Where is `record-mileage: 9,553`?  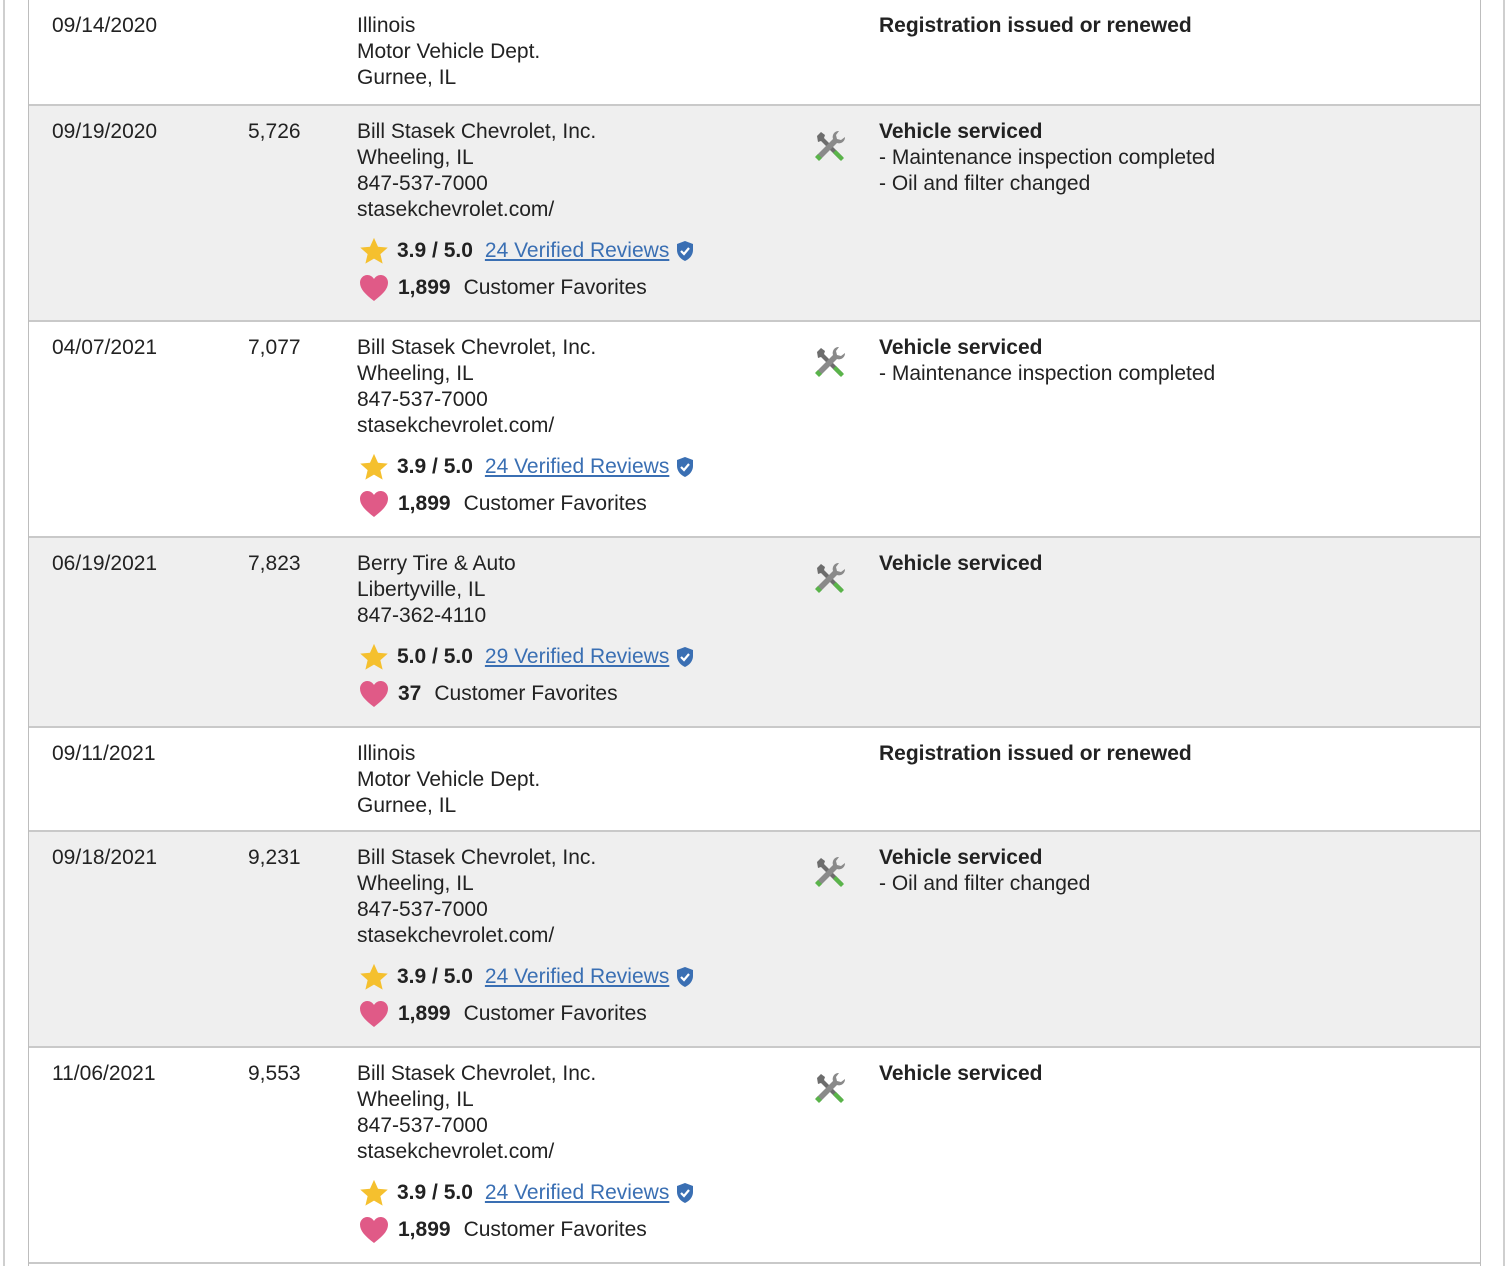 record-mileage: 9,553 is located at coordinates (274, 1073).